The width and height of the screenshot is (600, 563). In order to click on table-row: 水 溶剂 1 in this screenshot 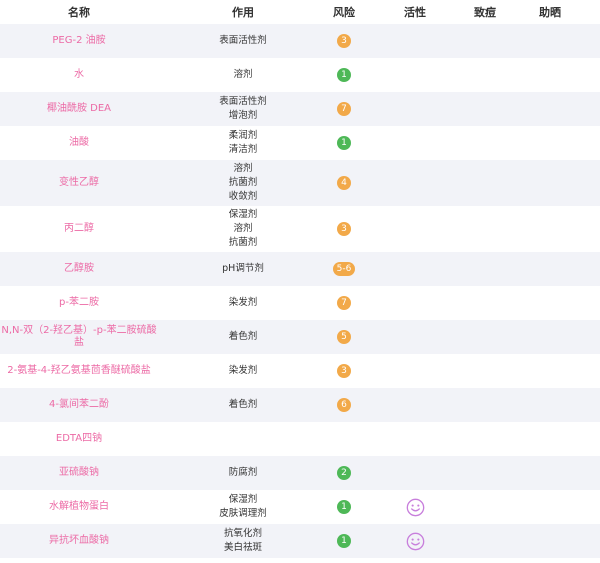, I will do `click(300, 75)`.